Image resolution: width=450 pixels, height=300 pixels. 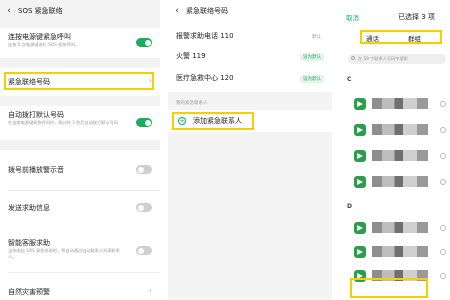 I want to click on number-row: 医疗急救中心 120 设为默认, so click(x=250, y=80).